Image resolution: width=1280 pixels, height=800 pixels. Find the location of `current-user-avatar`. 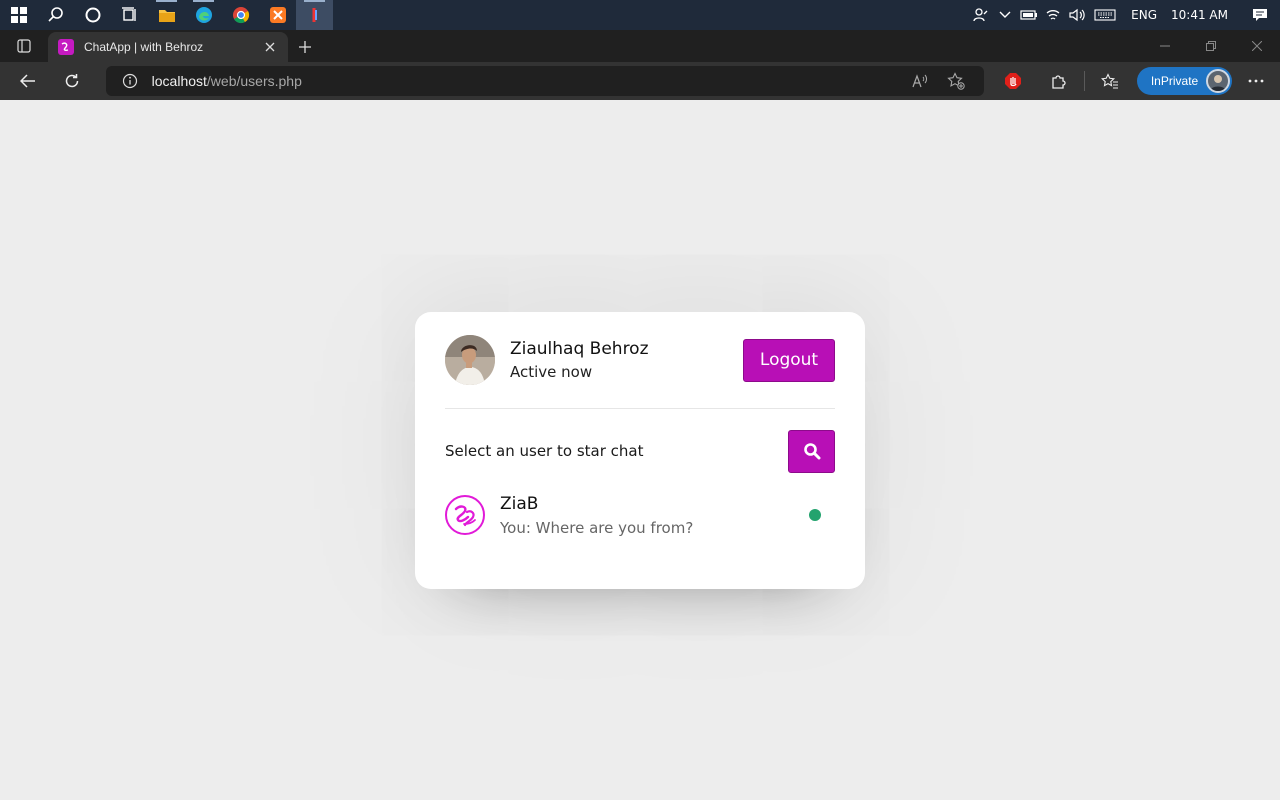

current-user-avatar is located at coordinates (470, 360).